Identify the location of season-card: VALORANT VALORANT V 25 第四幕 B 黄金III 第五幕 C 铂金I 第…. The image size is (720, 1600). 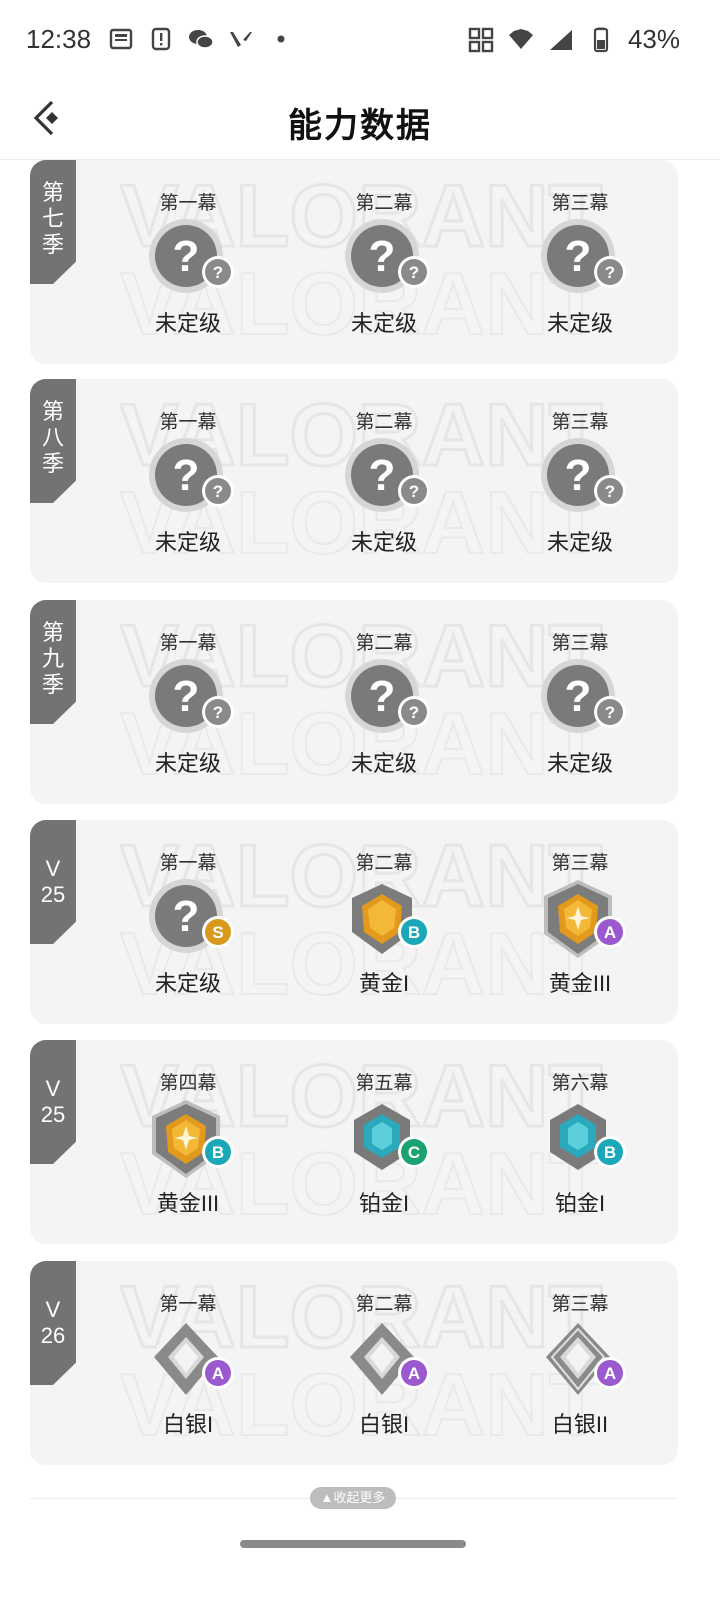
(354, 1142).